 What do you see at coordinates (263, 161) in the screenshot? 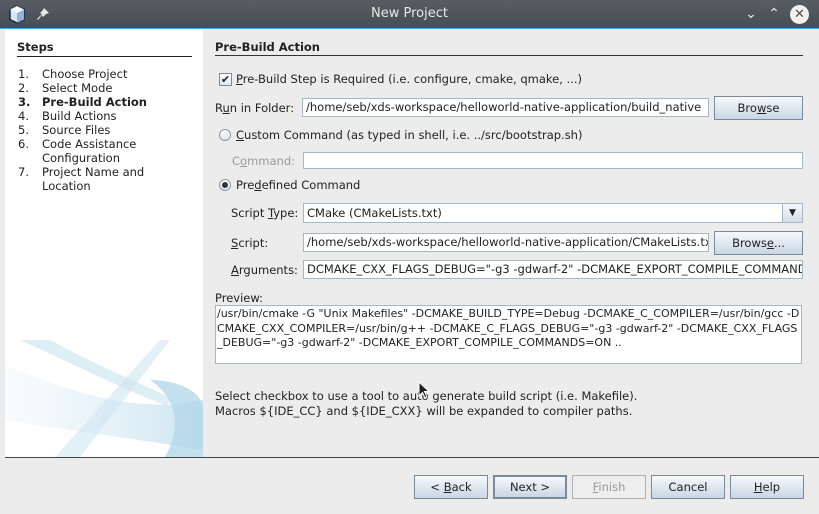
I see `command-label: Command:` at bounding box center [263, 161].